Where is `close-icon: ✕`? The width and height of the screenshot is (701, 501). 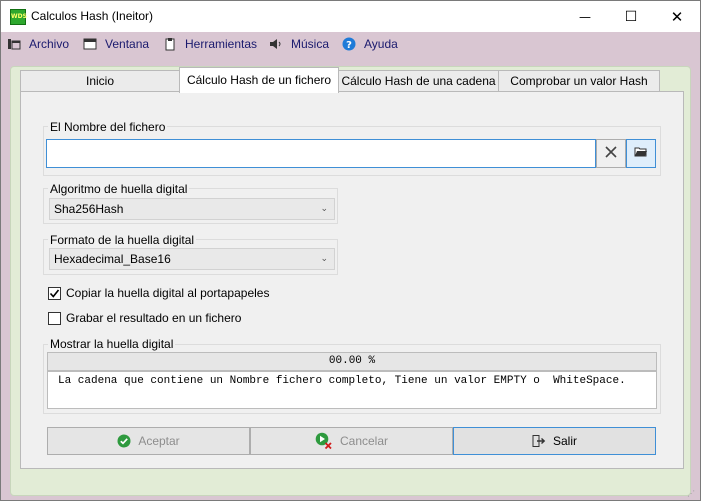 close-icon: ✕ is located at coordinates (677, 16).